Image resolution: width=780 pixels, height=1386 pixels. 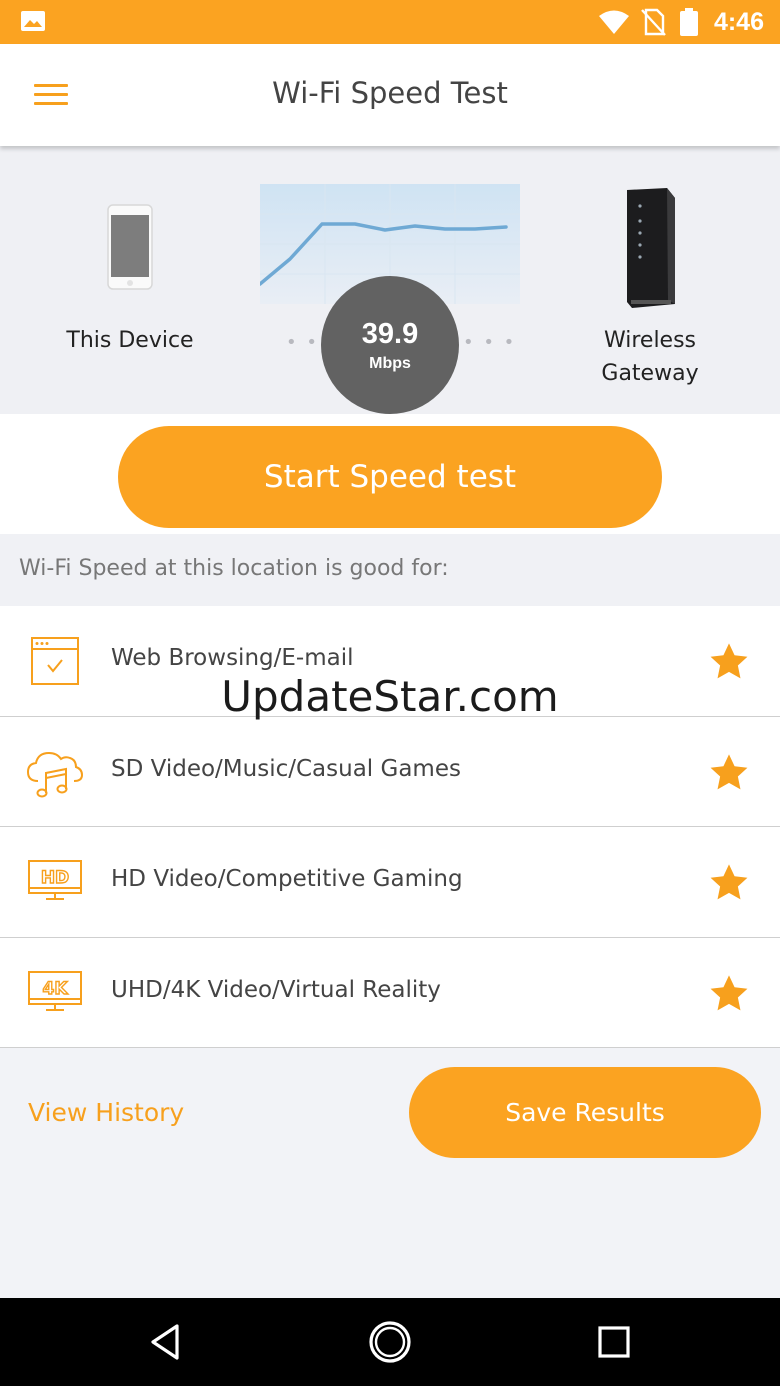 I want to click on status-icons: 4:46, so click(x=681, y=22).